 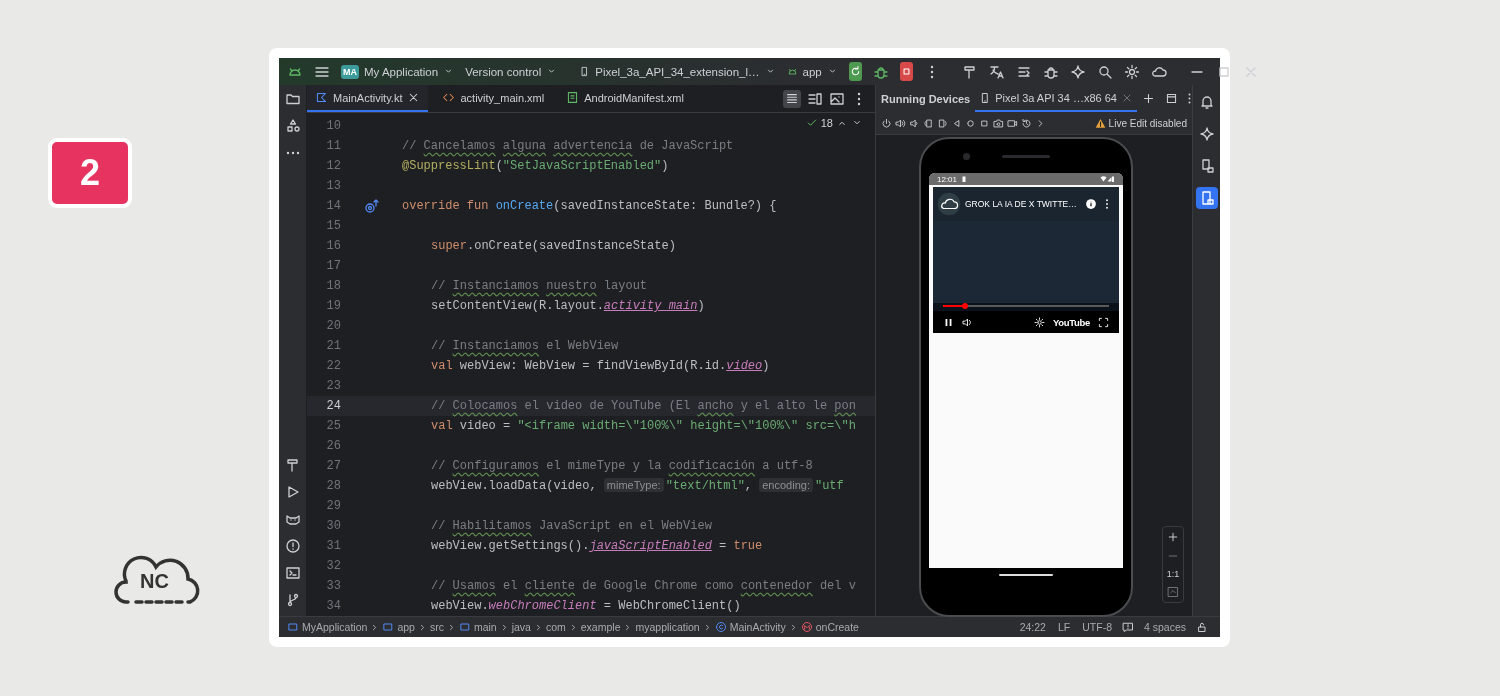 What do you see at coordinates (521, 627) in the screenshot?
I see `breadcrumb: java` at bounding box center [521, 627].